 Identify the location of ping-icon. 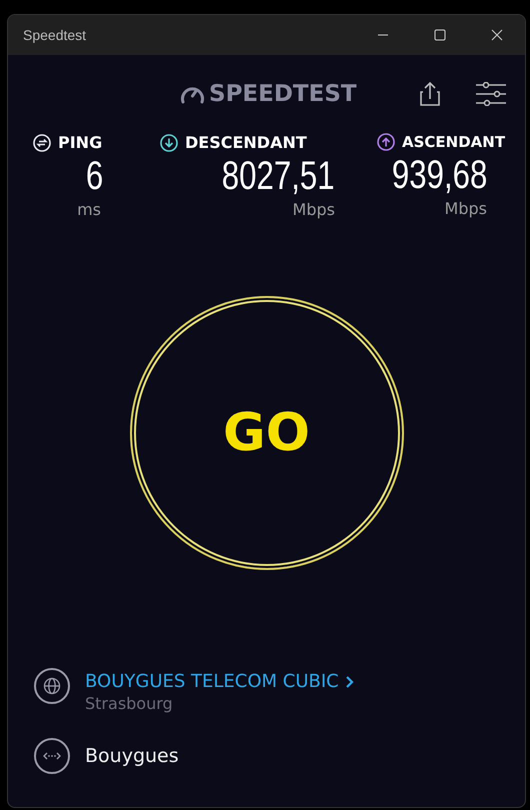
(42, 143).